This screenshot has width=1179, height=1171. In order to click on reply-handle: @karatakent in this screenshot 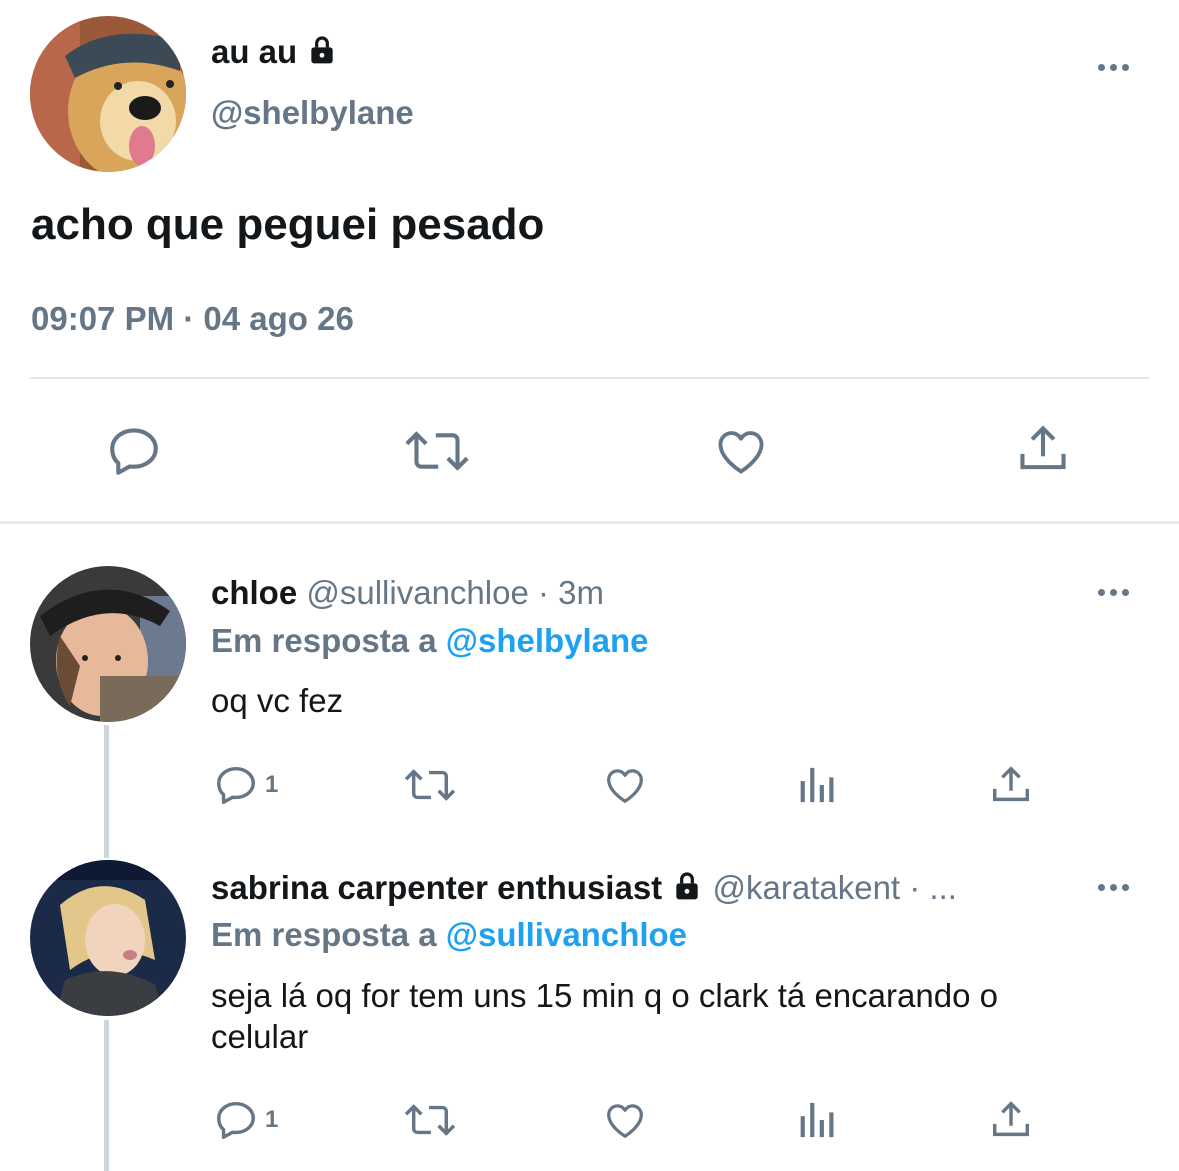, I will do `click(807, 887)`.